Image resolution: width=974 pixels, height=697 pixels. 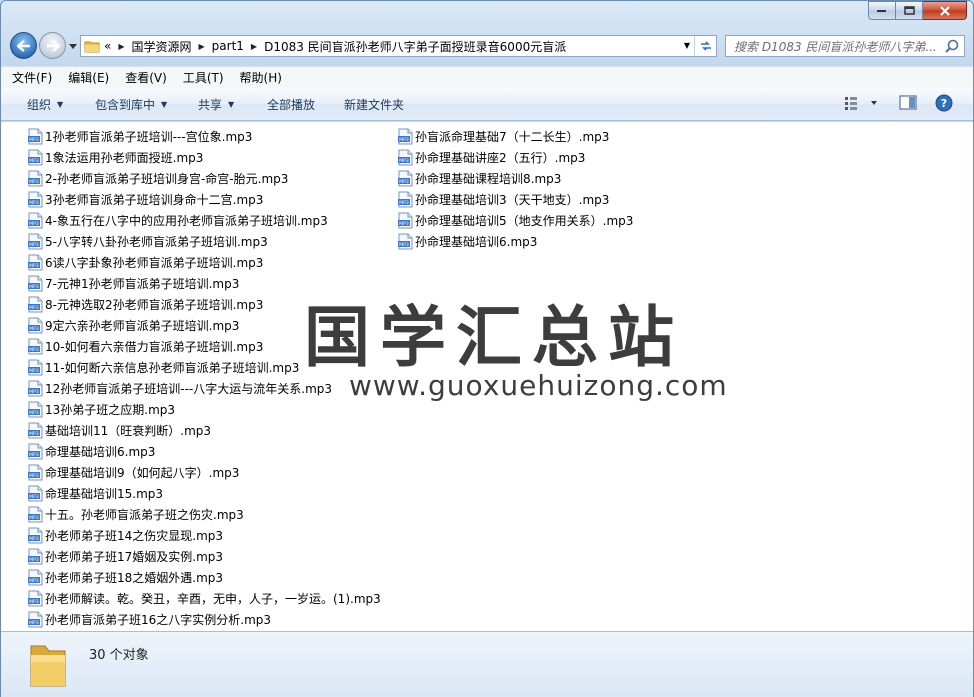 I want to click on address-dropdown-button: ▼, so click(x=687, y=45).